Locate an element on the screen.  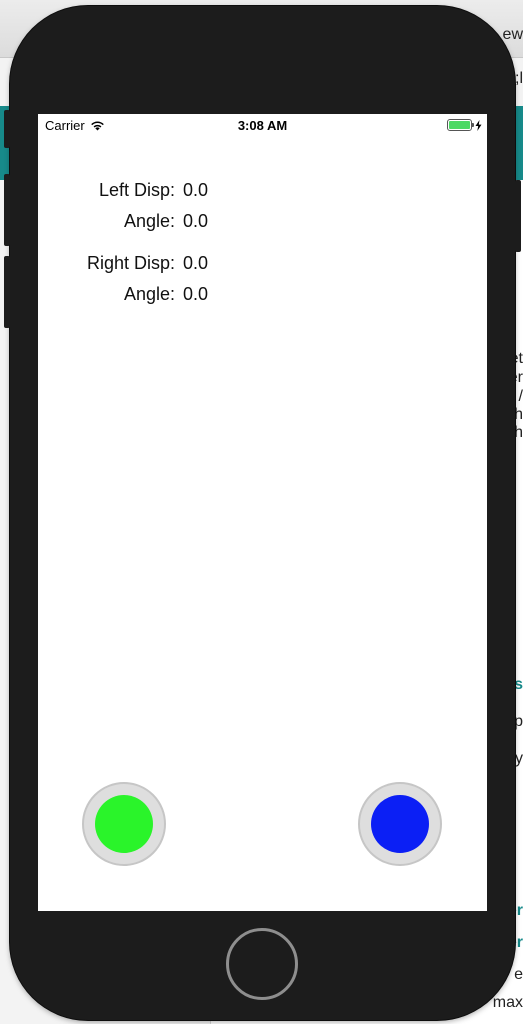
status-time: 3:08 AM is located at coordinates (262, 125).